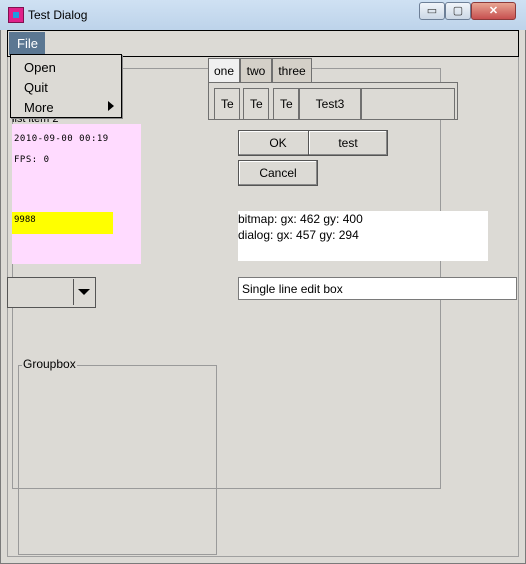 The image size is (526, 564). What do you see at coordinates (292, 70) in the screenshot?
I see `tab-three: three` at bounding box center [292, 70].